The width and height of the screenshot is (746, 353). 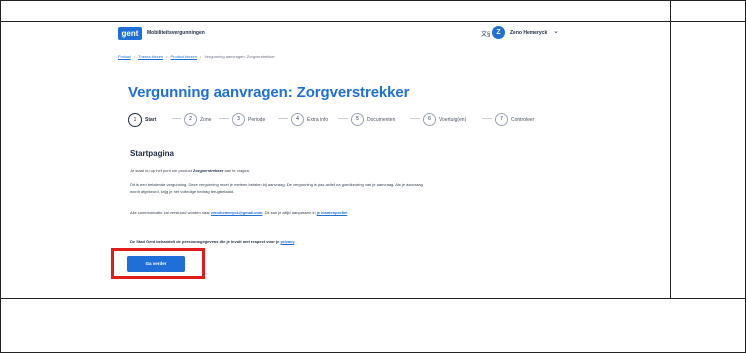 What do you see at coordinates (670, 149) in the screenshot?
I see `frame-divider-right` at bounding box center [670, 149].